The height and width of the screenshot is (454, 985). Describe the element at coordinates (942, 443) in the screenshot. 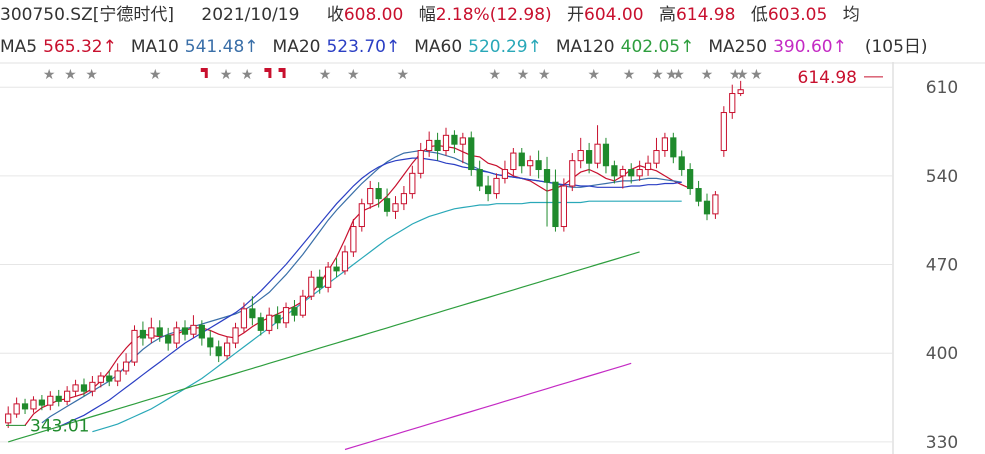

I see `y-tick-label: 330` at that location.